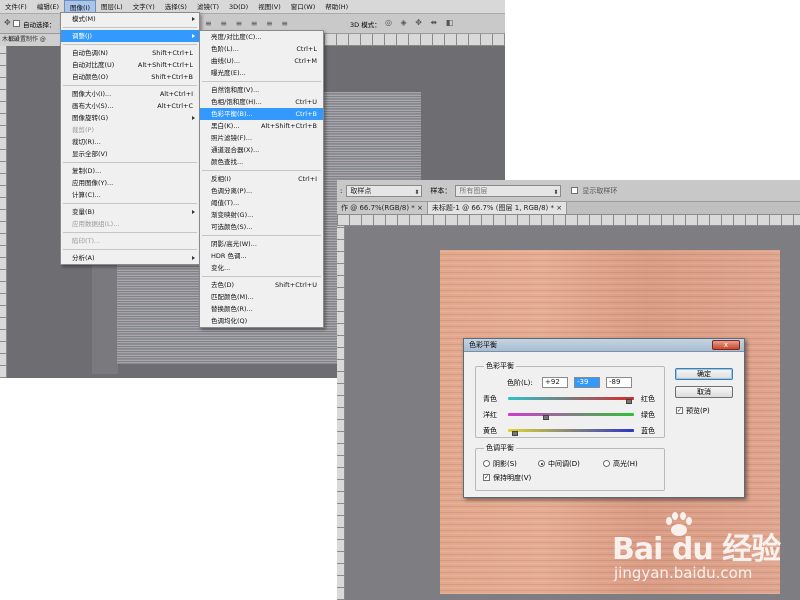 The width and height of the screenshot is (800, 600). What do you see at coordinates (420, 22) in the screenshot?
I see `3d-tool-icons: ◎ ◈ ✥ ⬌ ◧` at bounding box center [420, 22].